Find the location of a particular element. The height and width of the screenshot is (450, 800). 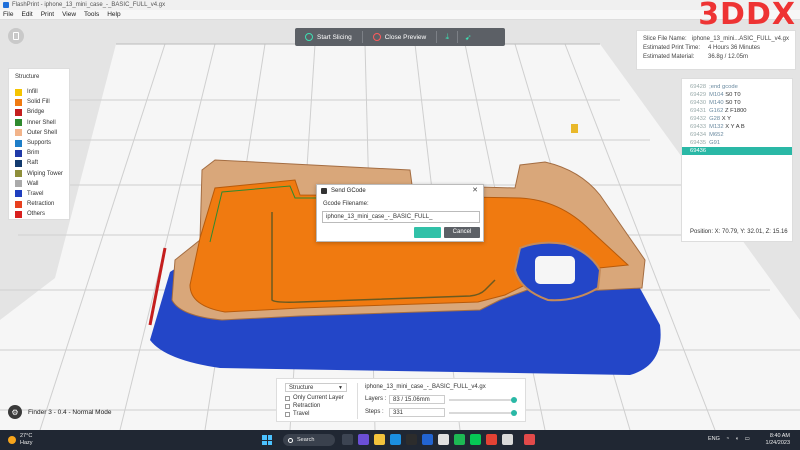

close-icon: ✕ is located at coordinates (475, 190).